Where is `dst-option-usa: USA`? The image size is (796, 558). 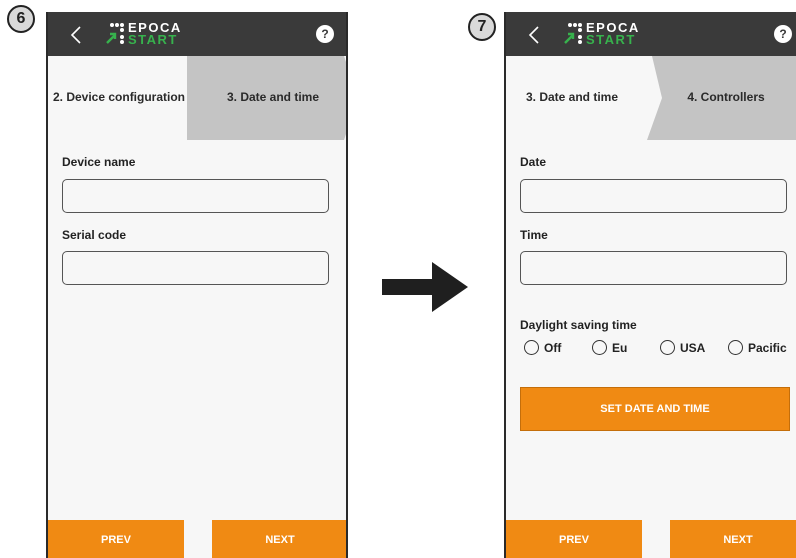 dst-option-usa: USA is located at coordinates (682, 347).